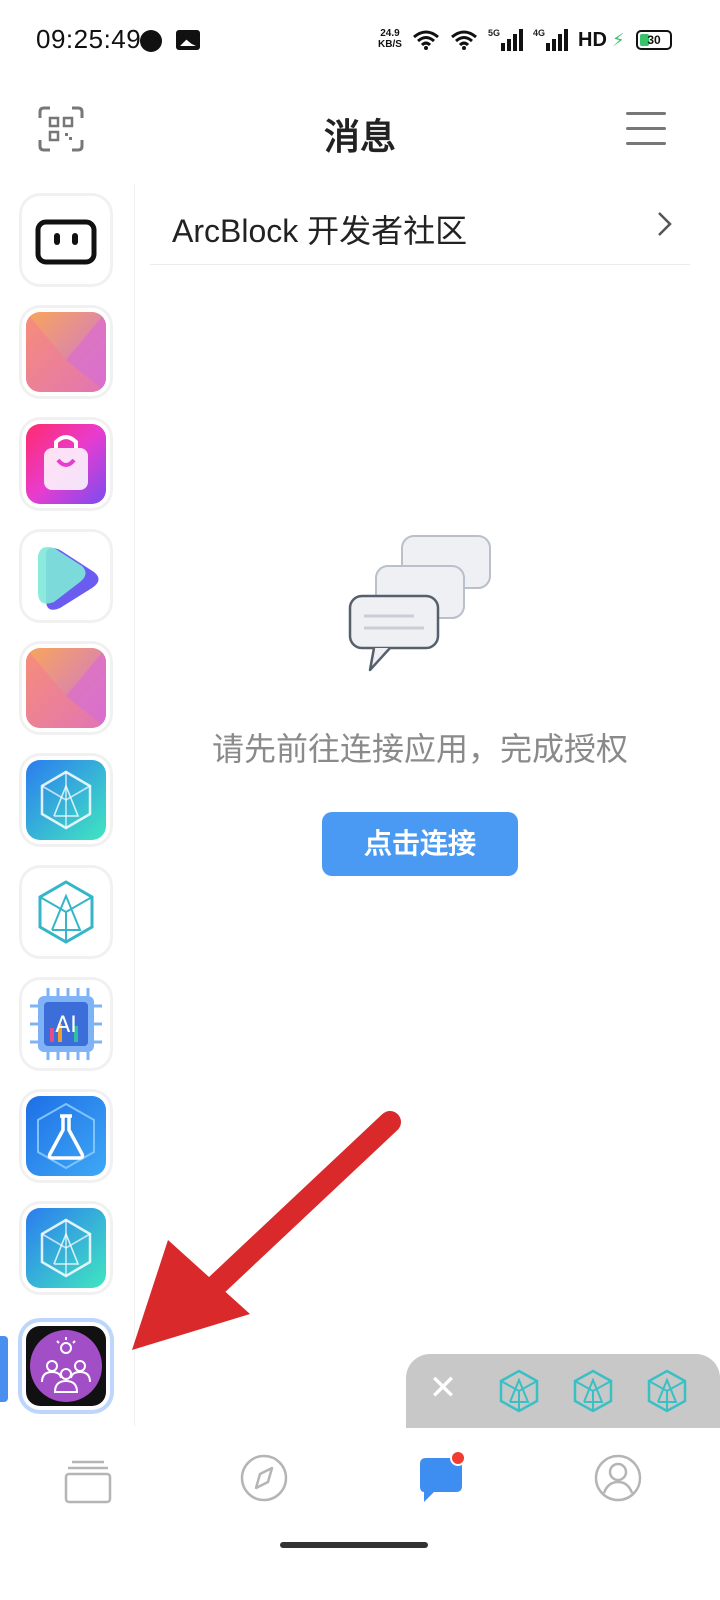 This screenshot has height=1600, width=720. I want to click on status-time: 09:25:49, so click(89, 39).